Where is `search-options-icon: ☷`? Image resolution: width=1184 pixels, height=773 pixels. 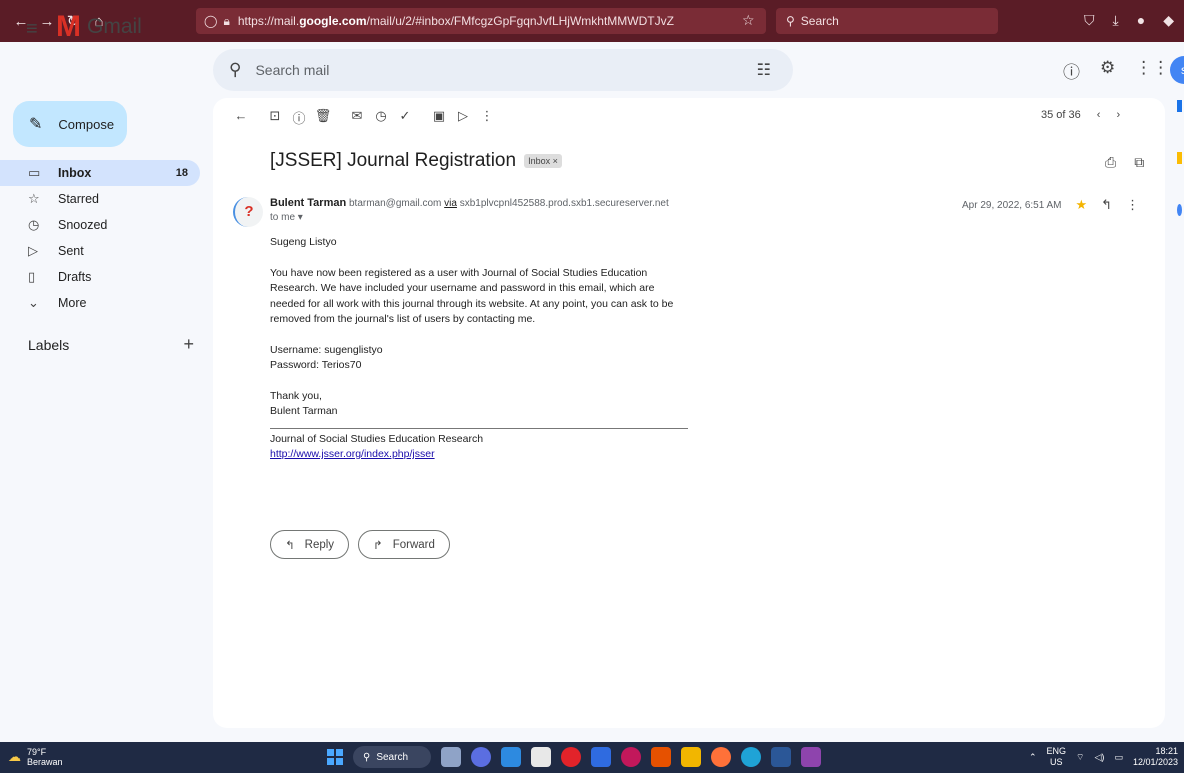
search-options-icon: ☷ is located at coordinates (764, 70).